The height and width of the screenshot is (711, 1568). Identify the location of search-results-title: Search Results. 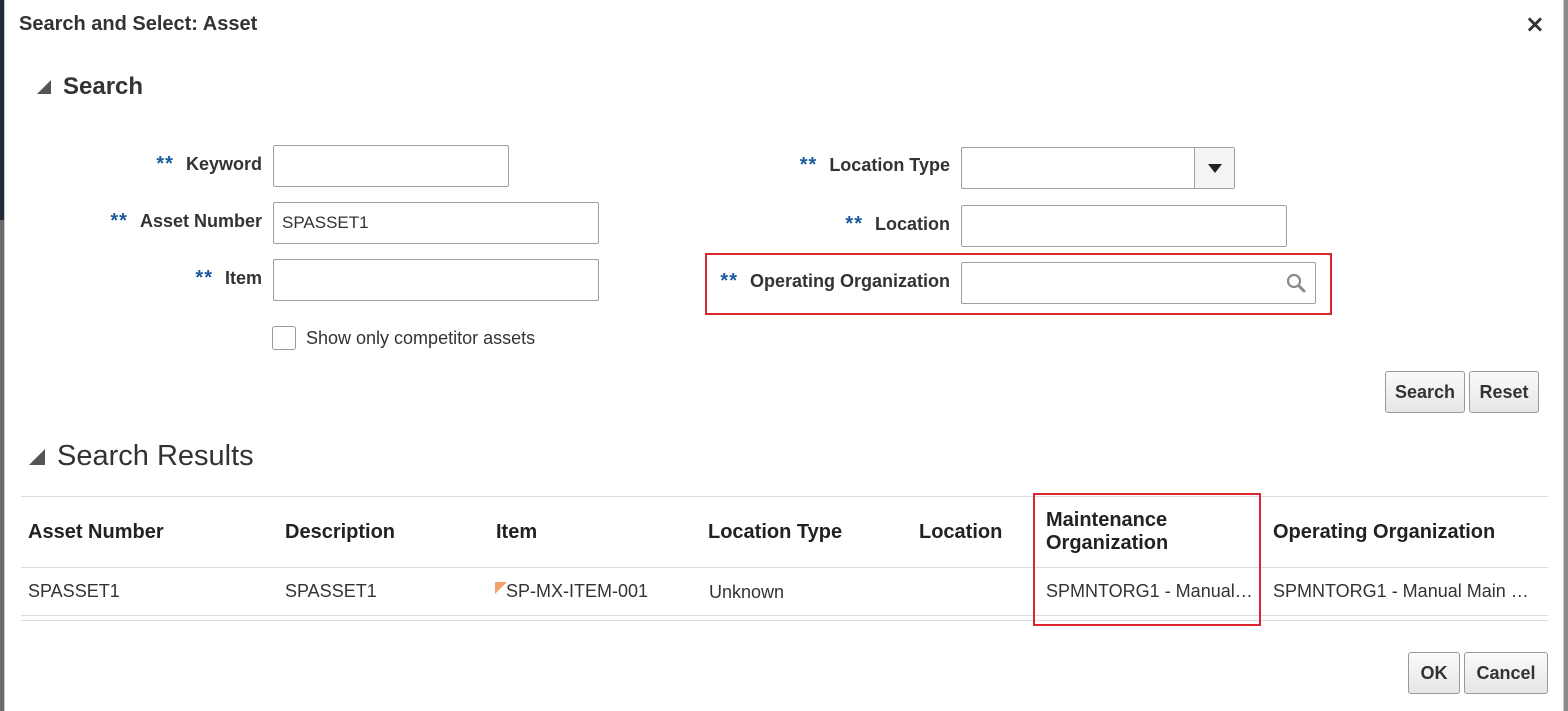
(155, 456).